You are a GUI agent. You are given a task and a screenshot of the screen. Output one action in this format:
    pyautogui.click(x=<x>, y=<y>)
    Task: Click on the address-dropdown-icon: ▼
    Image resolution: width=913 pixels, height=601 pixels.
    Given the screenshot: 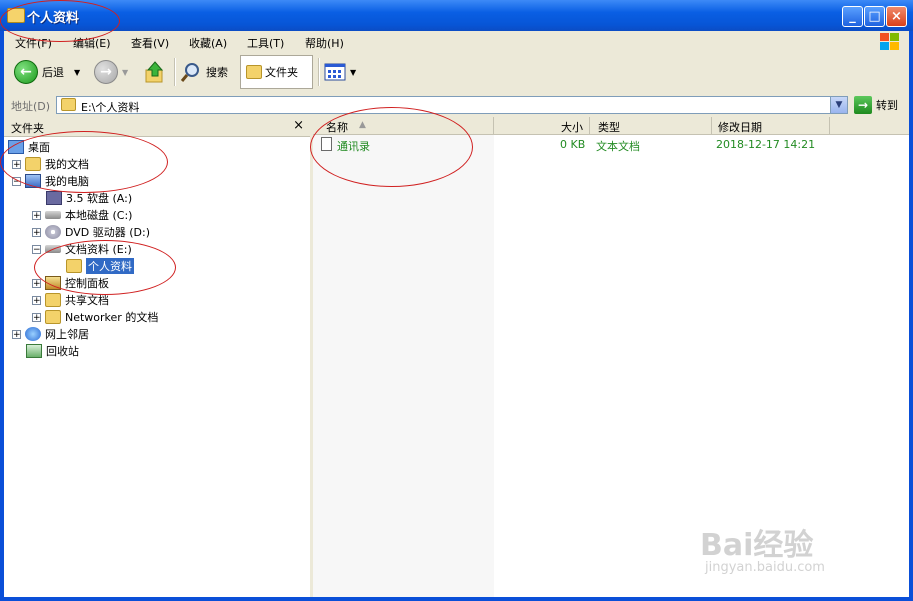 What is the action you would take?
    pyautogui.click(x=838, y=105)
    